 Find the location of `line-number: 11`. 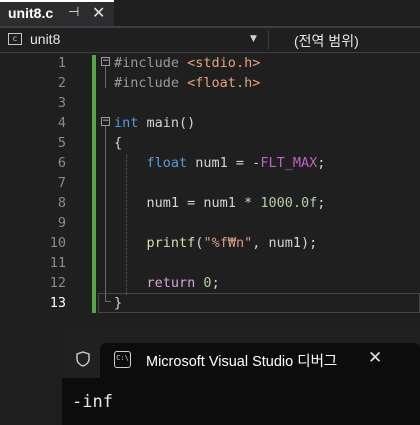

line-number: 11 is located at coordinates (57, 263).